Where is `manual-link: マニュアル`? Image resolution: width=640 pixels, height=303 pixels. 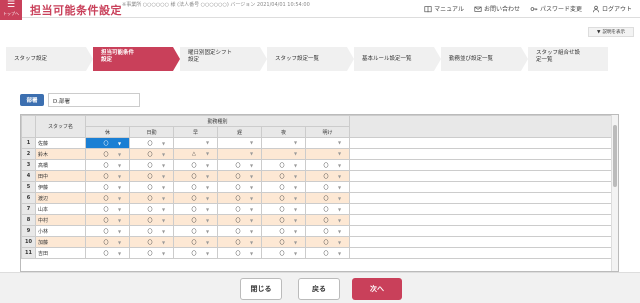 manual-link: マニュアル is located at coordinates (444, 8).